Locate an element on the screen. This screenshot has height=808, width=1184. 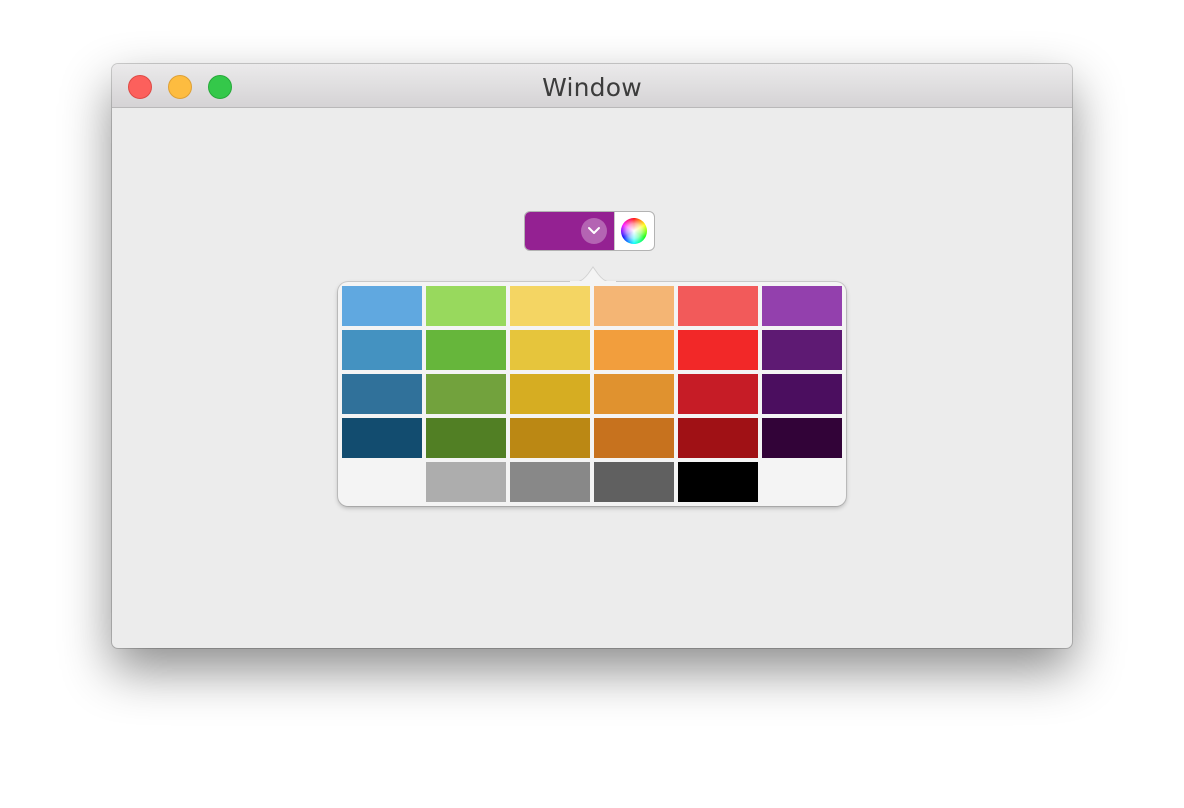
chevron-down-icon is located at coordinates (594, 231).